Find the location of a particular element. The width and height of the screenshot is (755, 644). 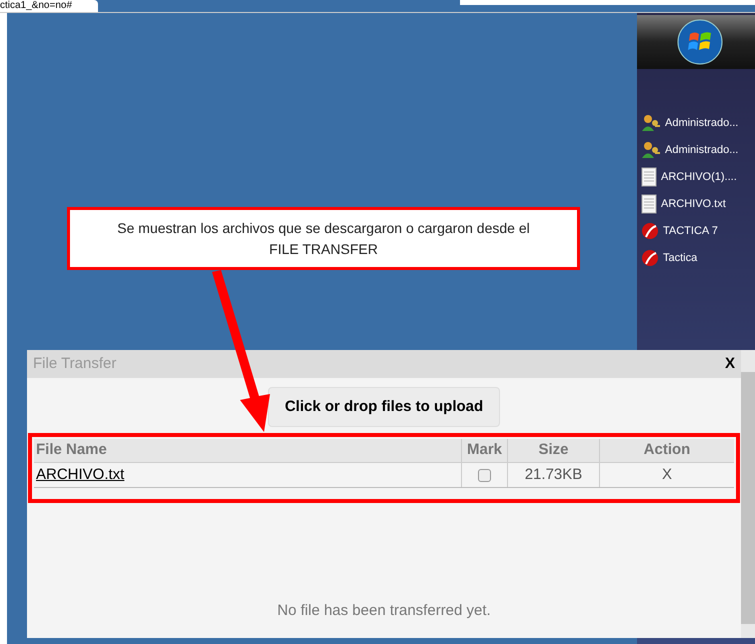

column-header: File Name is located at coordinates (247, 451).